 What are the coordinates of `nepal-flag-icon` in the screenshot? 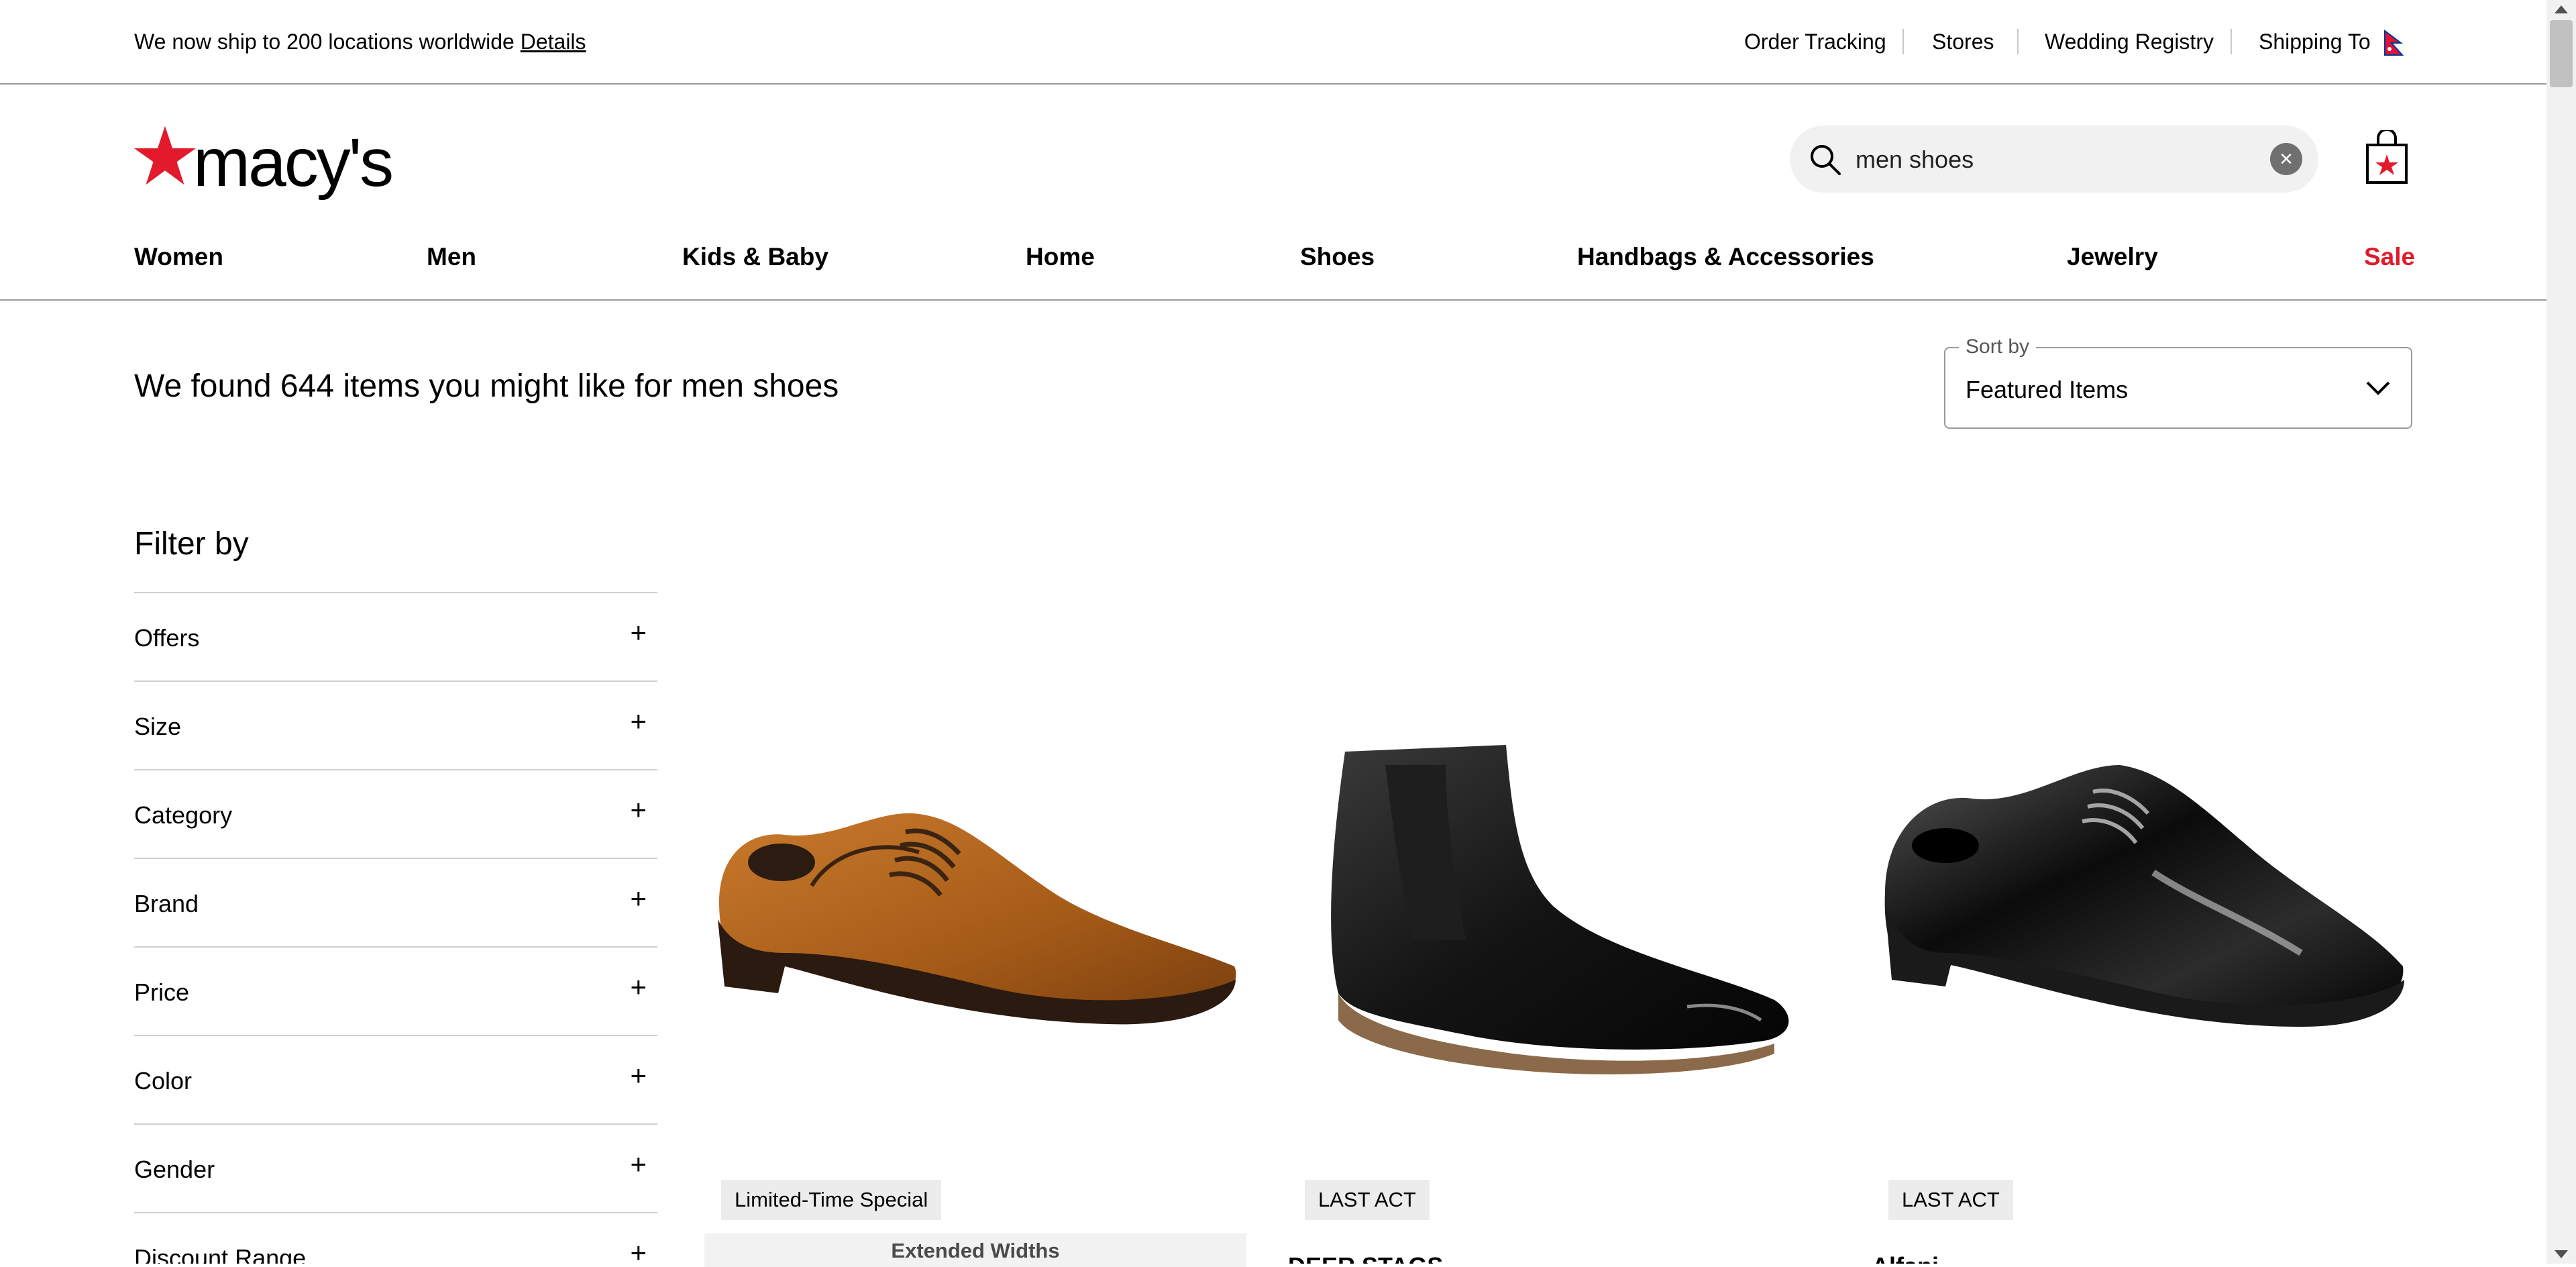 It's located at (2393, 43).